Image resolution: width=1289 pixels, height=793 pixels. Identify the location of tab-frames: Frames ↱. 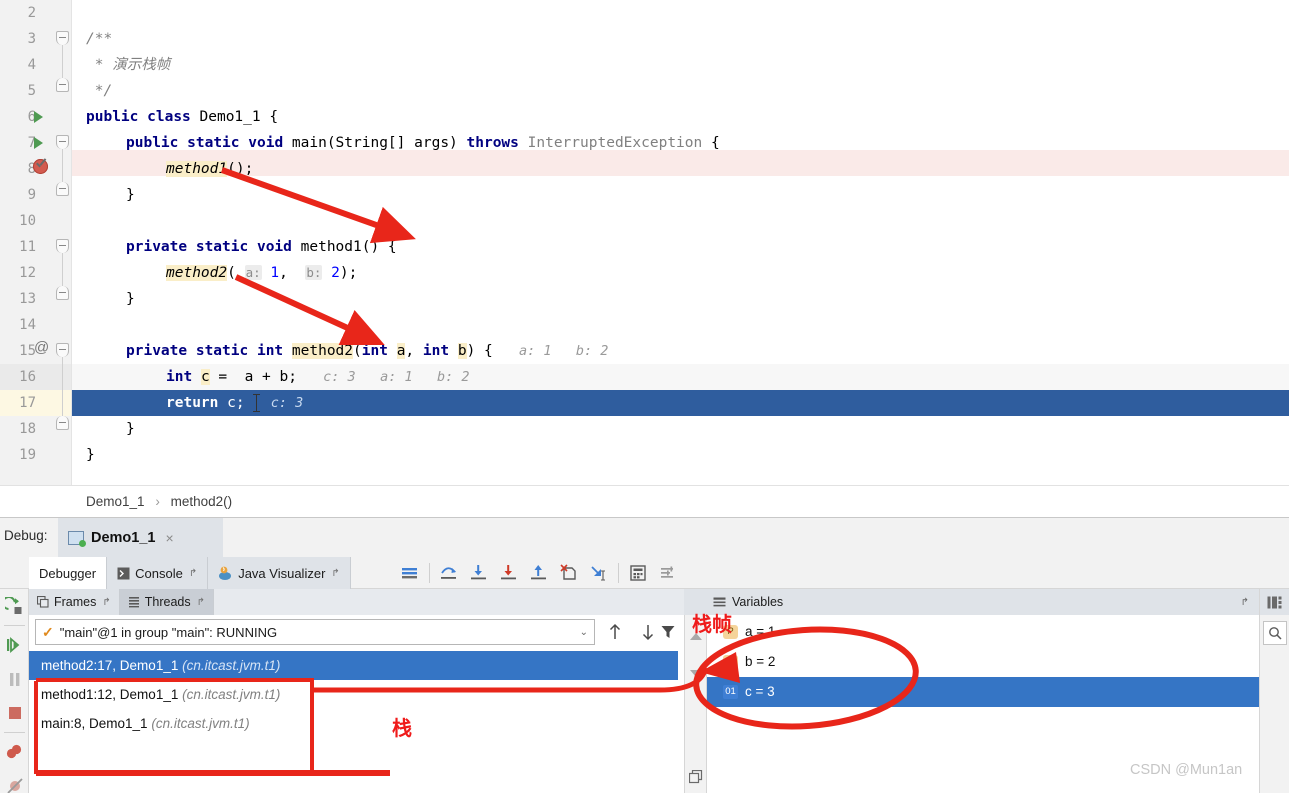
(74, 602).